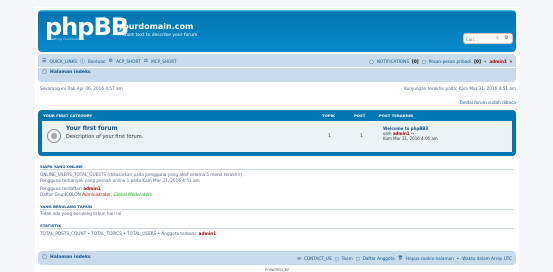 The height and width of the screenshot is (272, 553). I want to click on site-description: A short text to describe your forum, so click(158, 35).